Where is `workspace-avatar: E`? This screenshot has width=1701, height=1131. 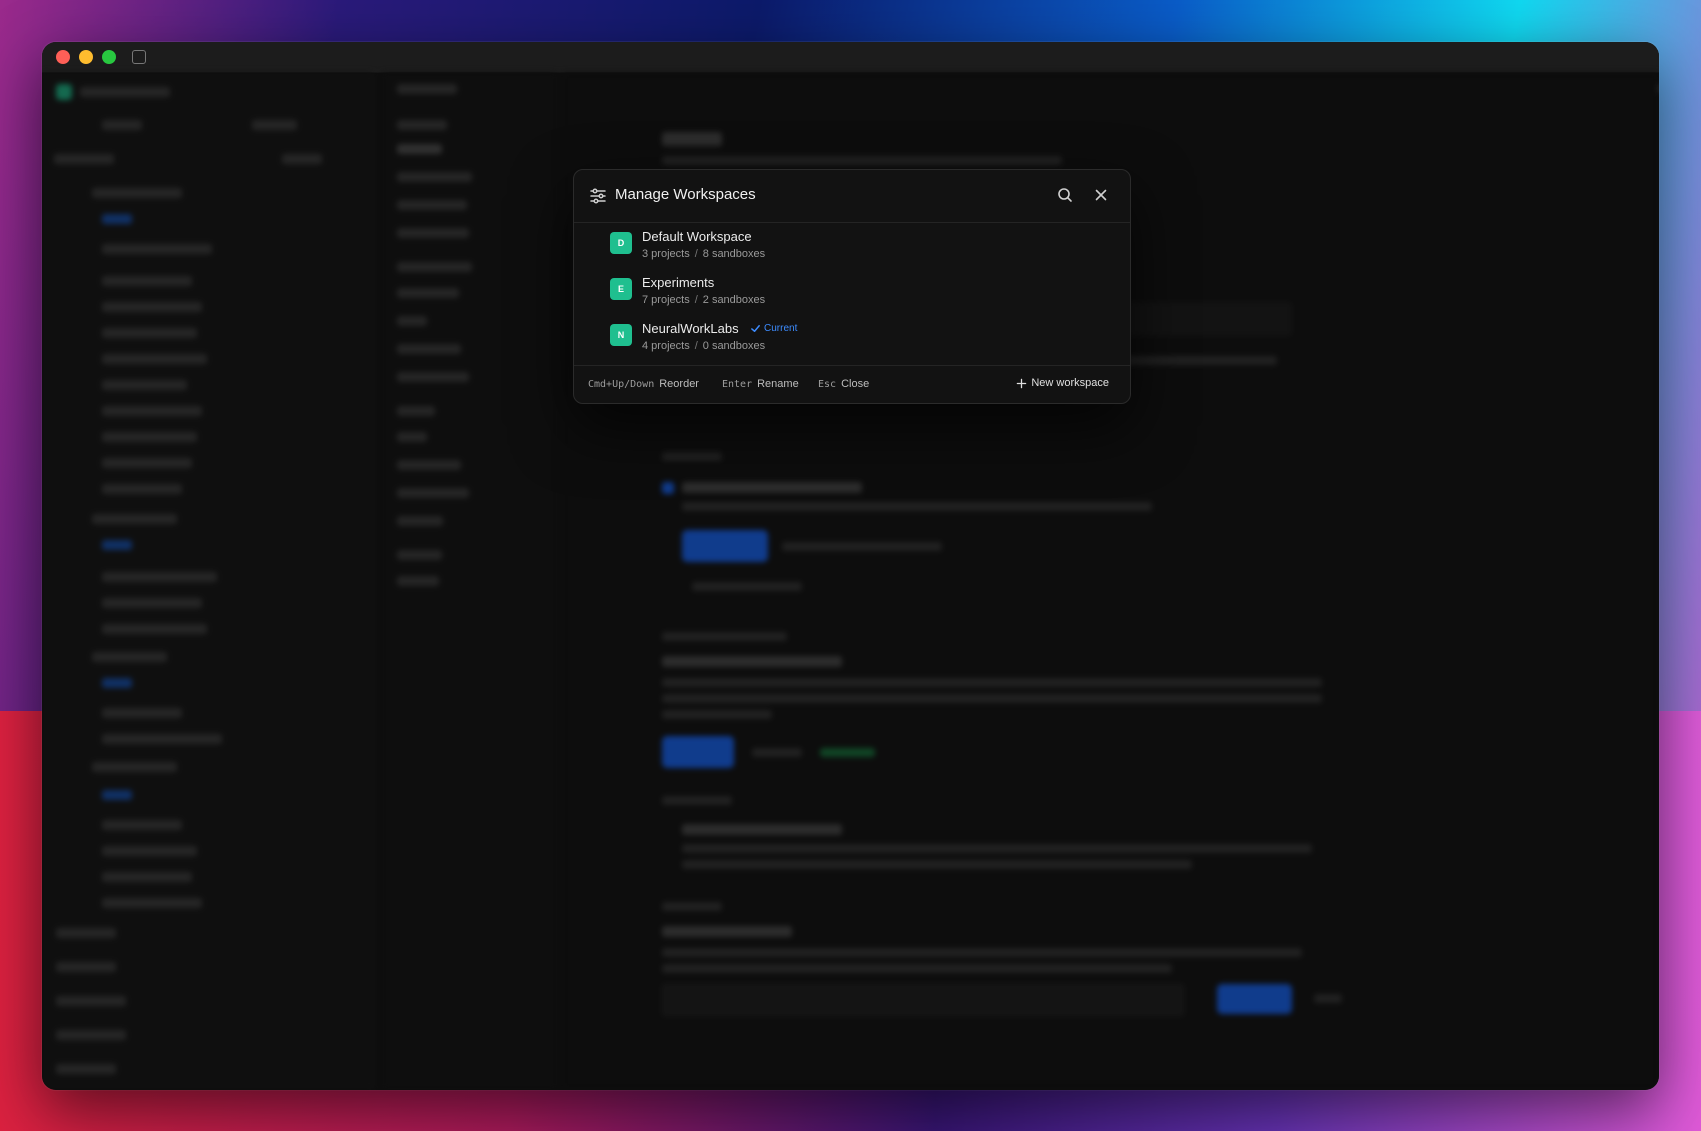
workspace-avatar: E is located at coordinates (621, 289).